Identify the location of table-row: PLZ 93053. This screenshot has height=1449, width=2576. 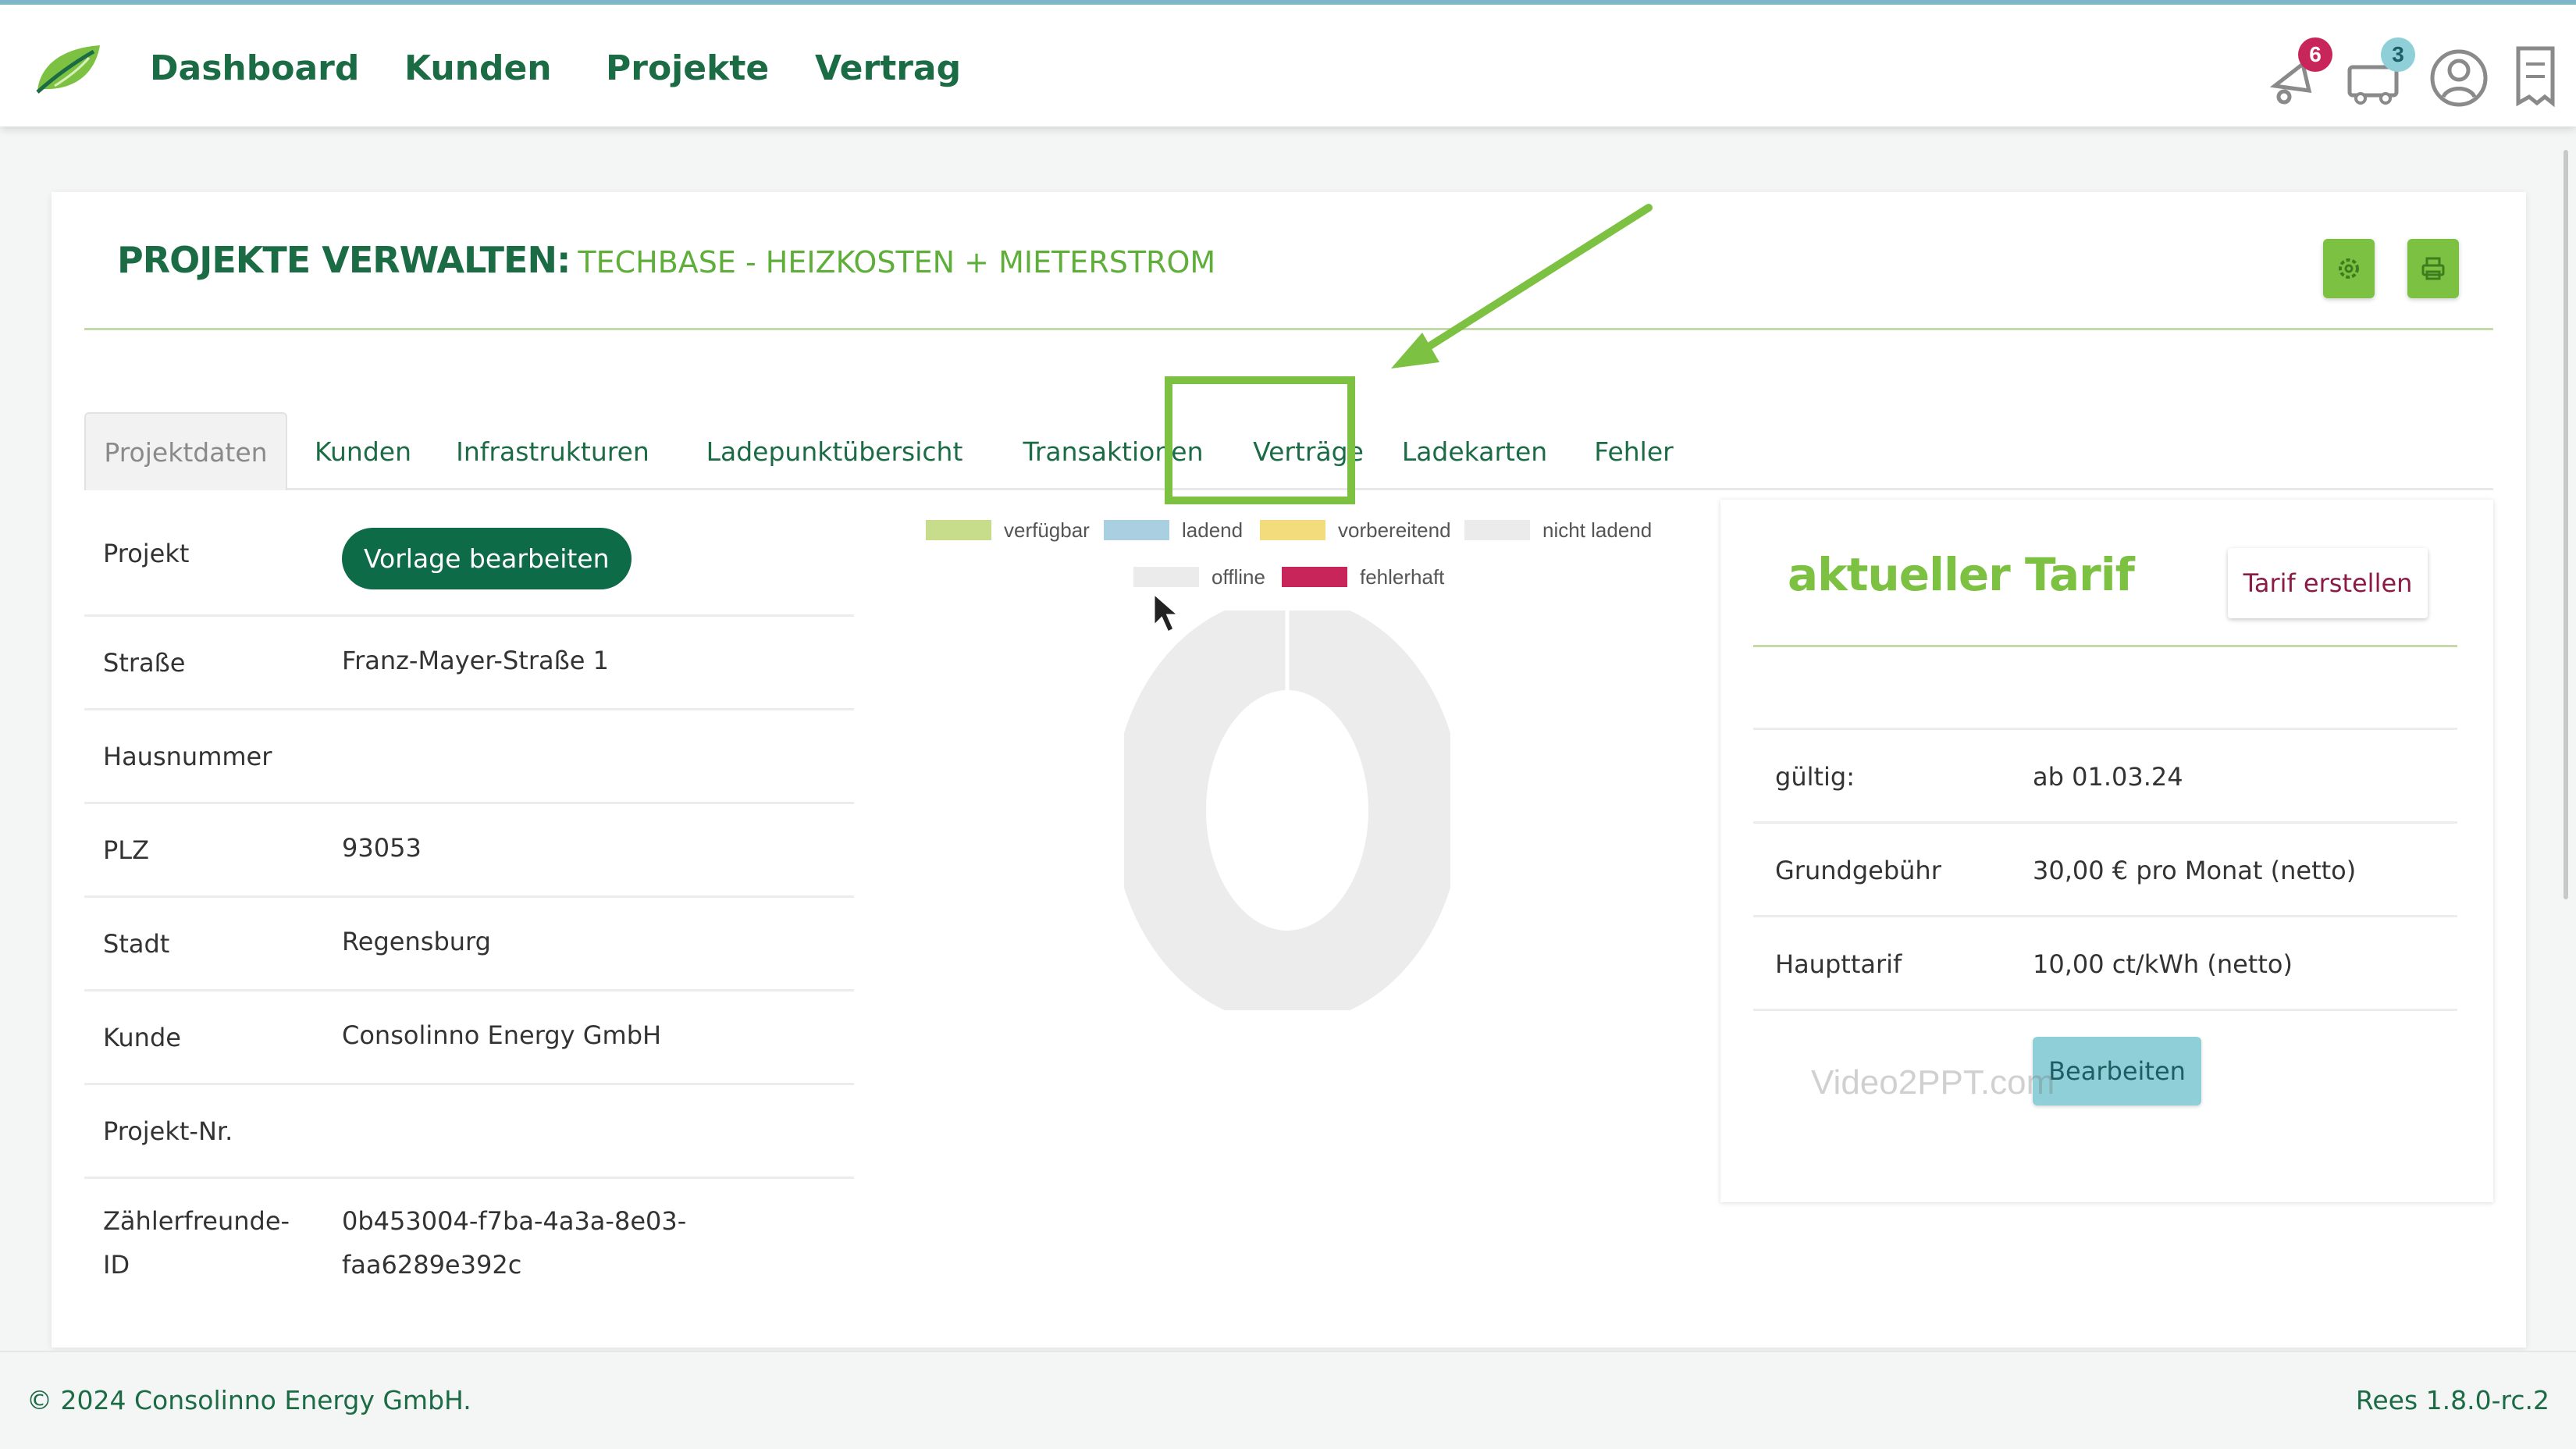
(469, 851).